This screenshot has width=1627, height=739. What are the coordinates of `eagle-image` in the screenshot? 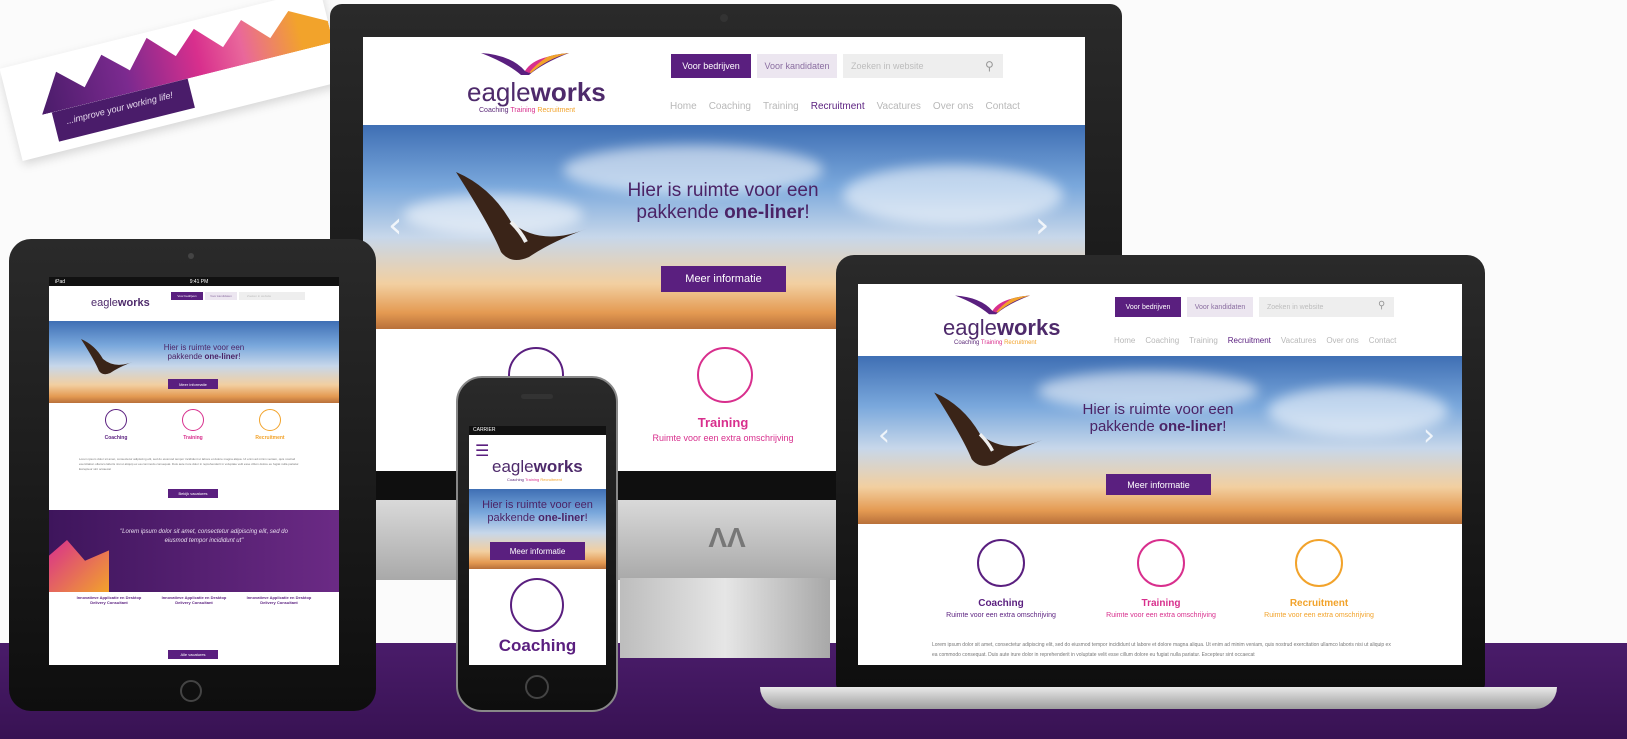 It's located at (526, 217).